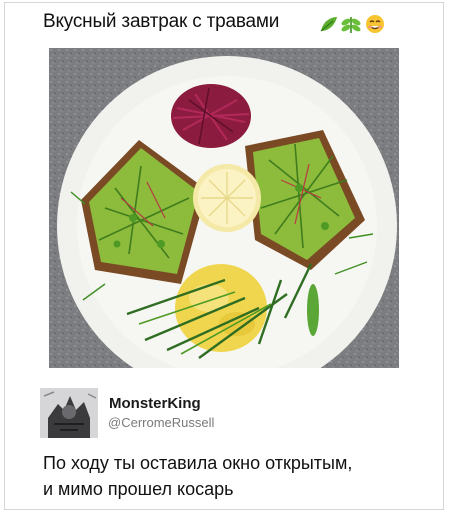 The image size is (450, 514). Describe the element at coordinates (155, 403) in the screenshot. I see `author-name: MonsterKing` at that location.